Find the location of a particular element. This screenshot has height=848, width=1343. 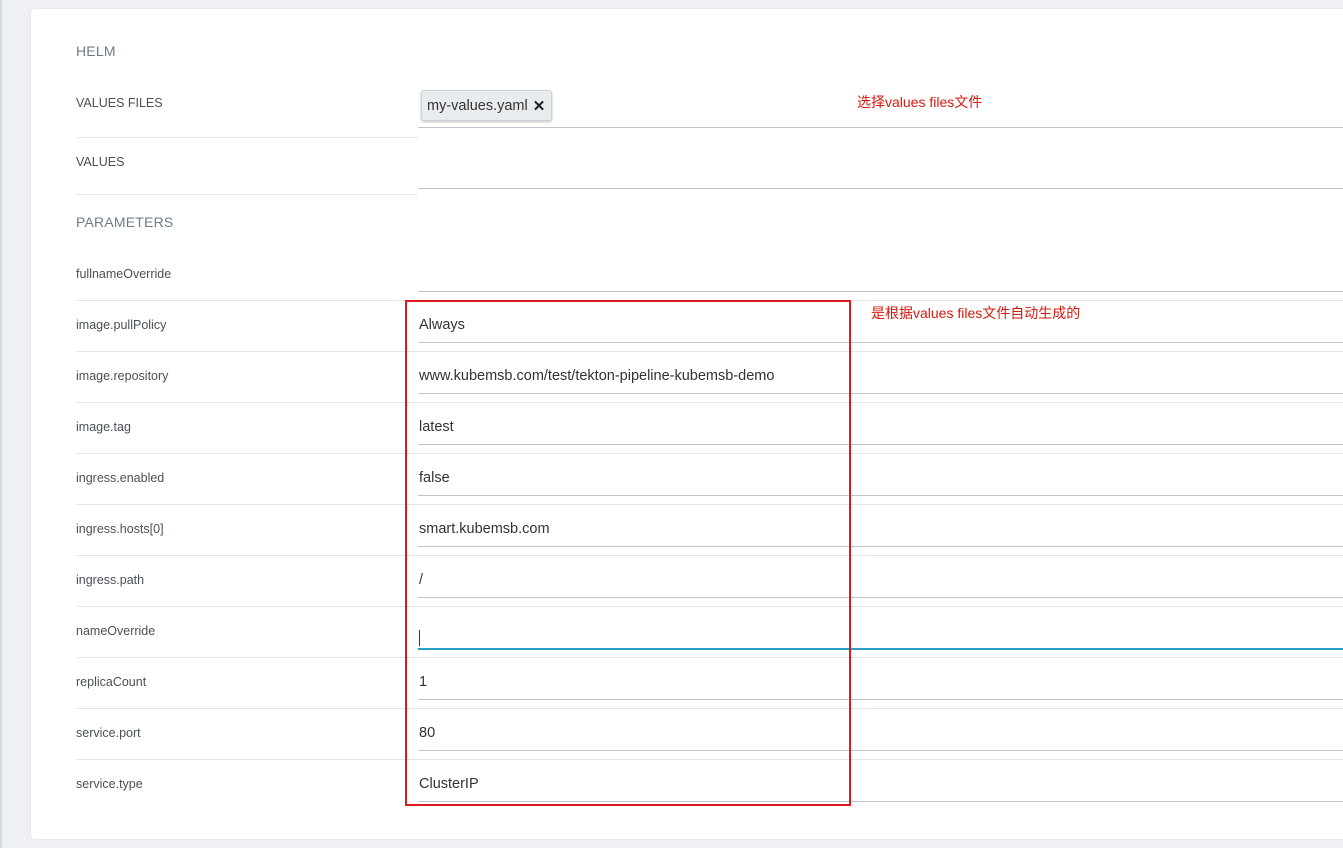

values-file-chip-label: my-values.yaml is located at coordinates (477, 105).